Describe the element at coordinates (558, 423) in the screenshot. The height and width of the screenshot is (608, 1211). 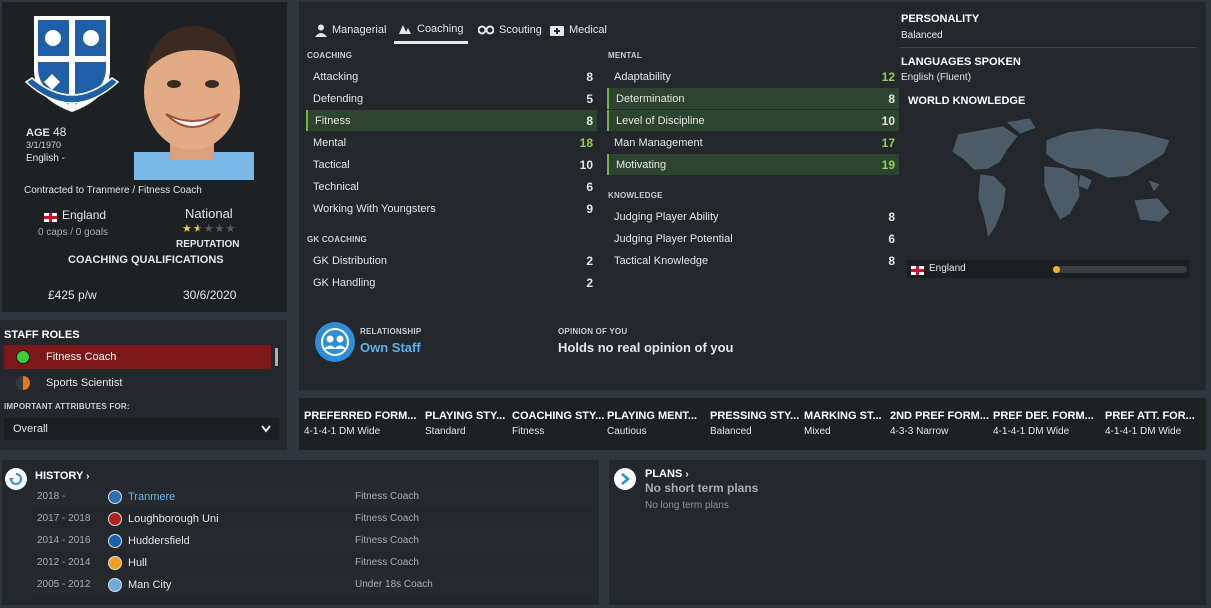
I see `tactic-column: COACHING STY... Fitness` at that location.